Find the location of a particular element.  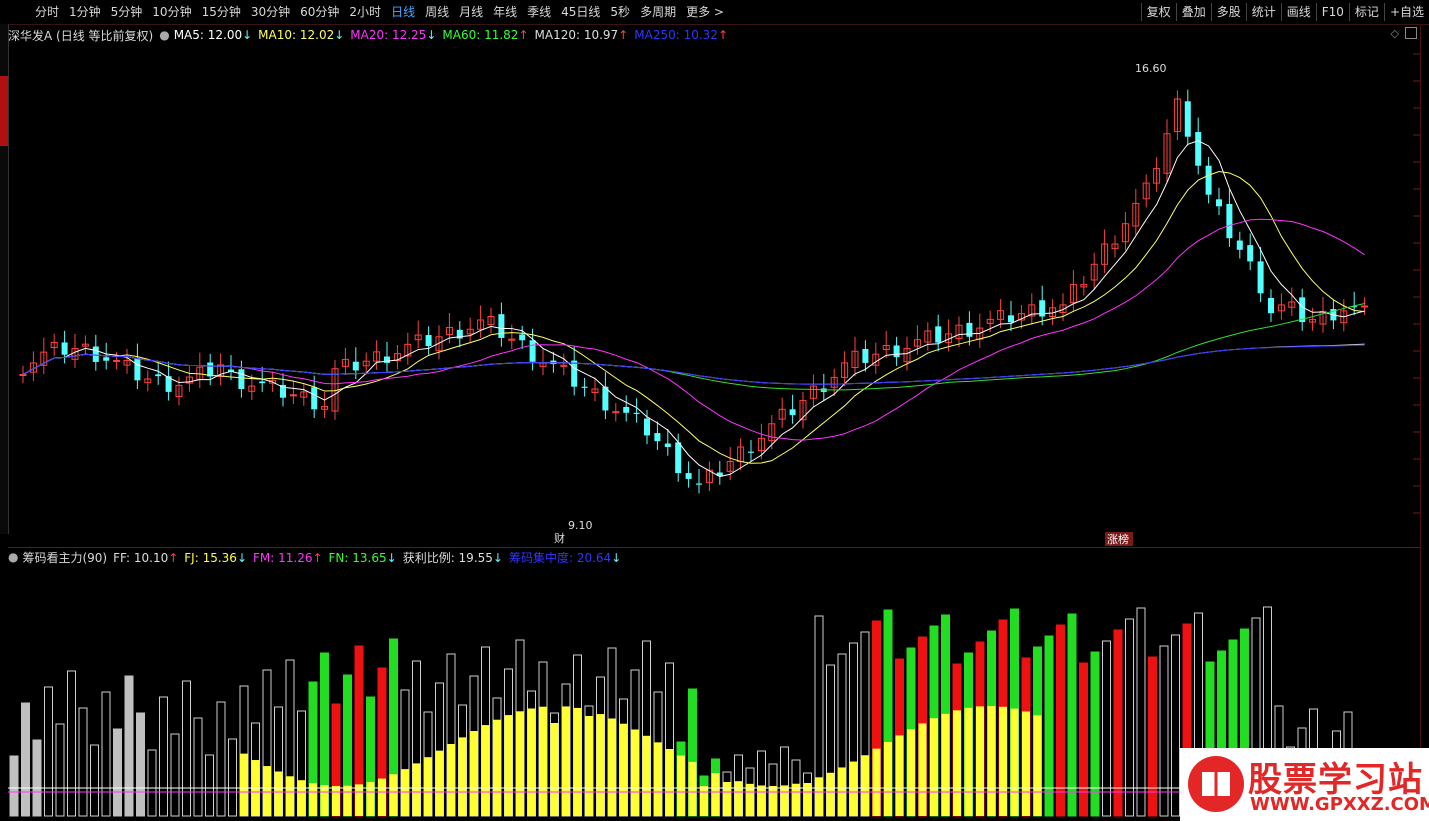

book-logo-icon is located at coordinates (1216, 784).